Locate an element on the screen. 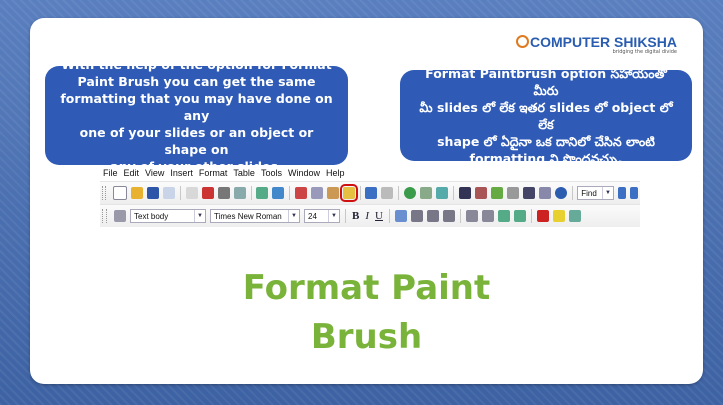  paste-icon is located at coordinates (332, 193).